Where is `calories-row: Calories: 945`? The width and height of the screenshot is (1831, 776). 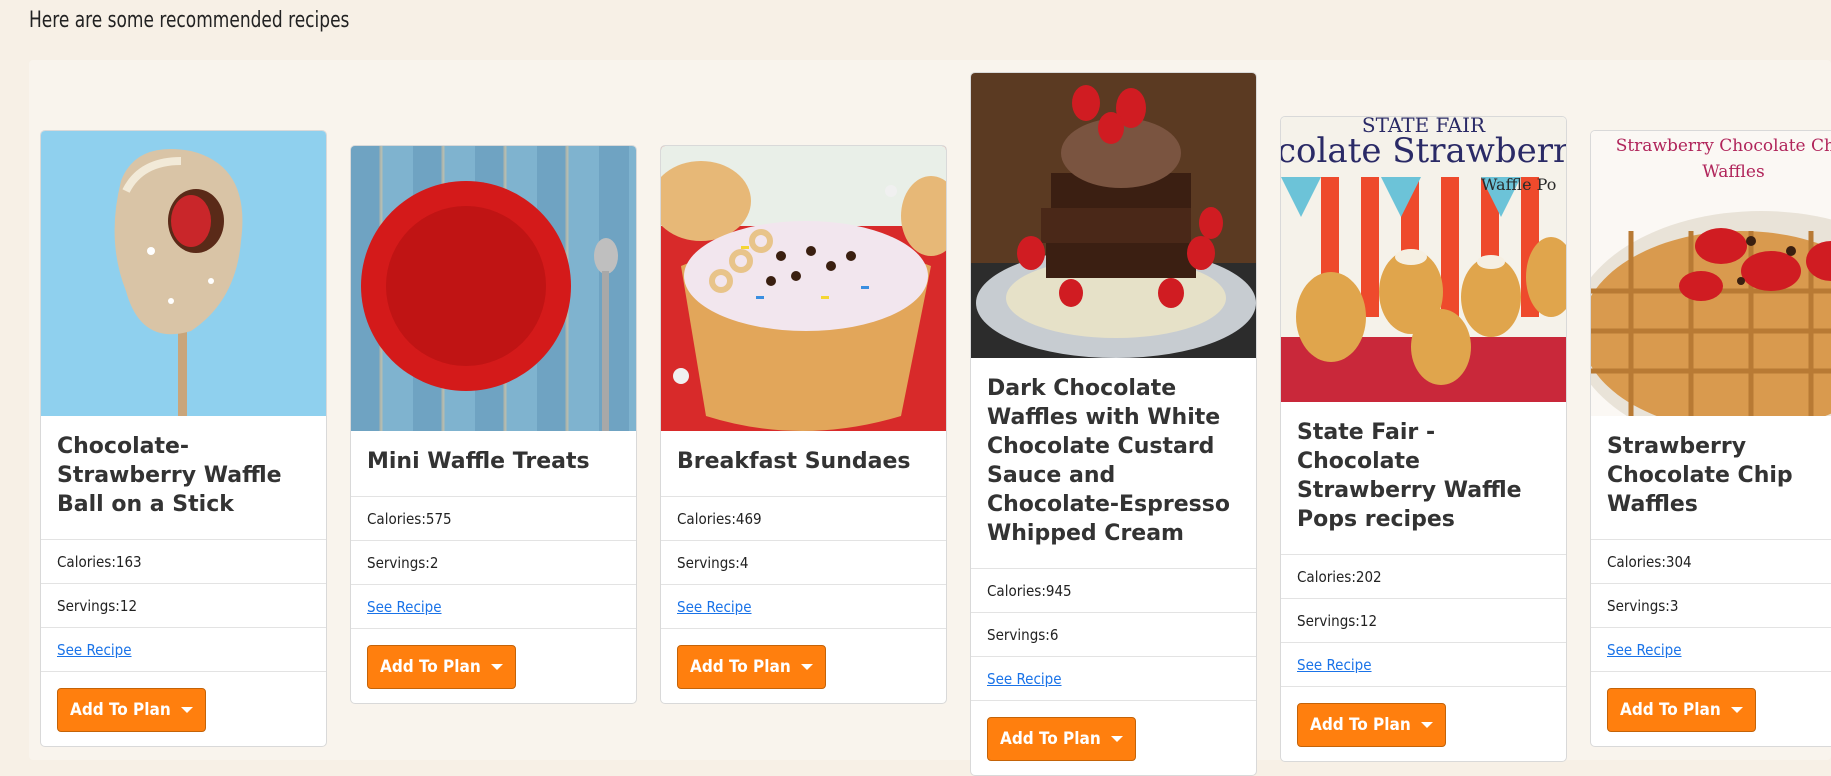 calories-row: Calories: 945 is located at coordinates (1113, 591).